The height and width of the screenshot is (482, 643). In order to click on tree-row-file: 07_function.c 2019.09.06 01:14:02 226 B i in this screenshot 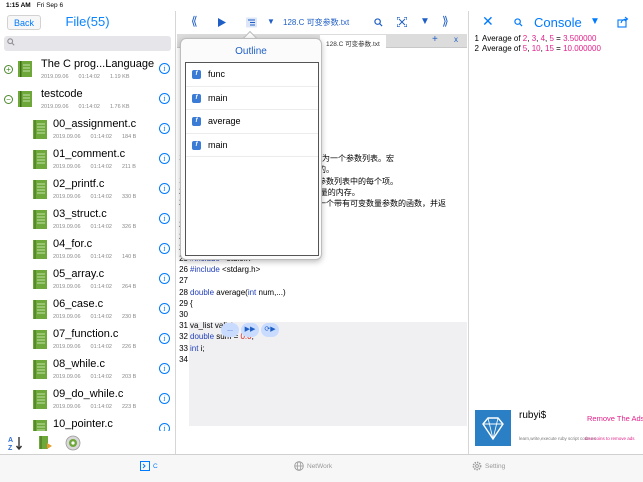, I will do `click(87, 340)`.